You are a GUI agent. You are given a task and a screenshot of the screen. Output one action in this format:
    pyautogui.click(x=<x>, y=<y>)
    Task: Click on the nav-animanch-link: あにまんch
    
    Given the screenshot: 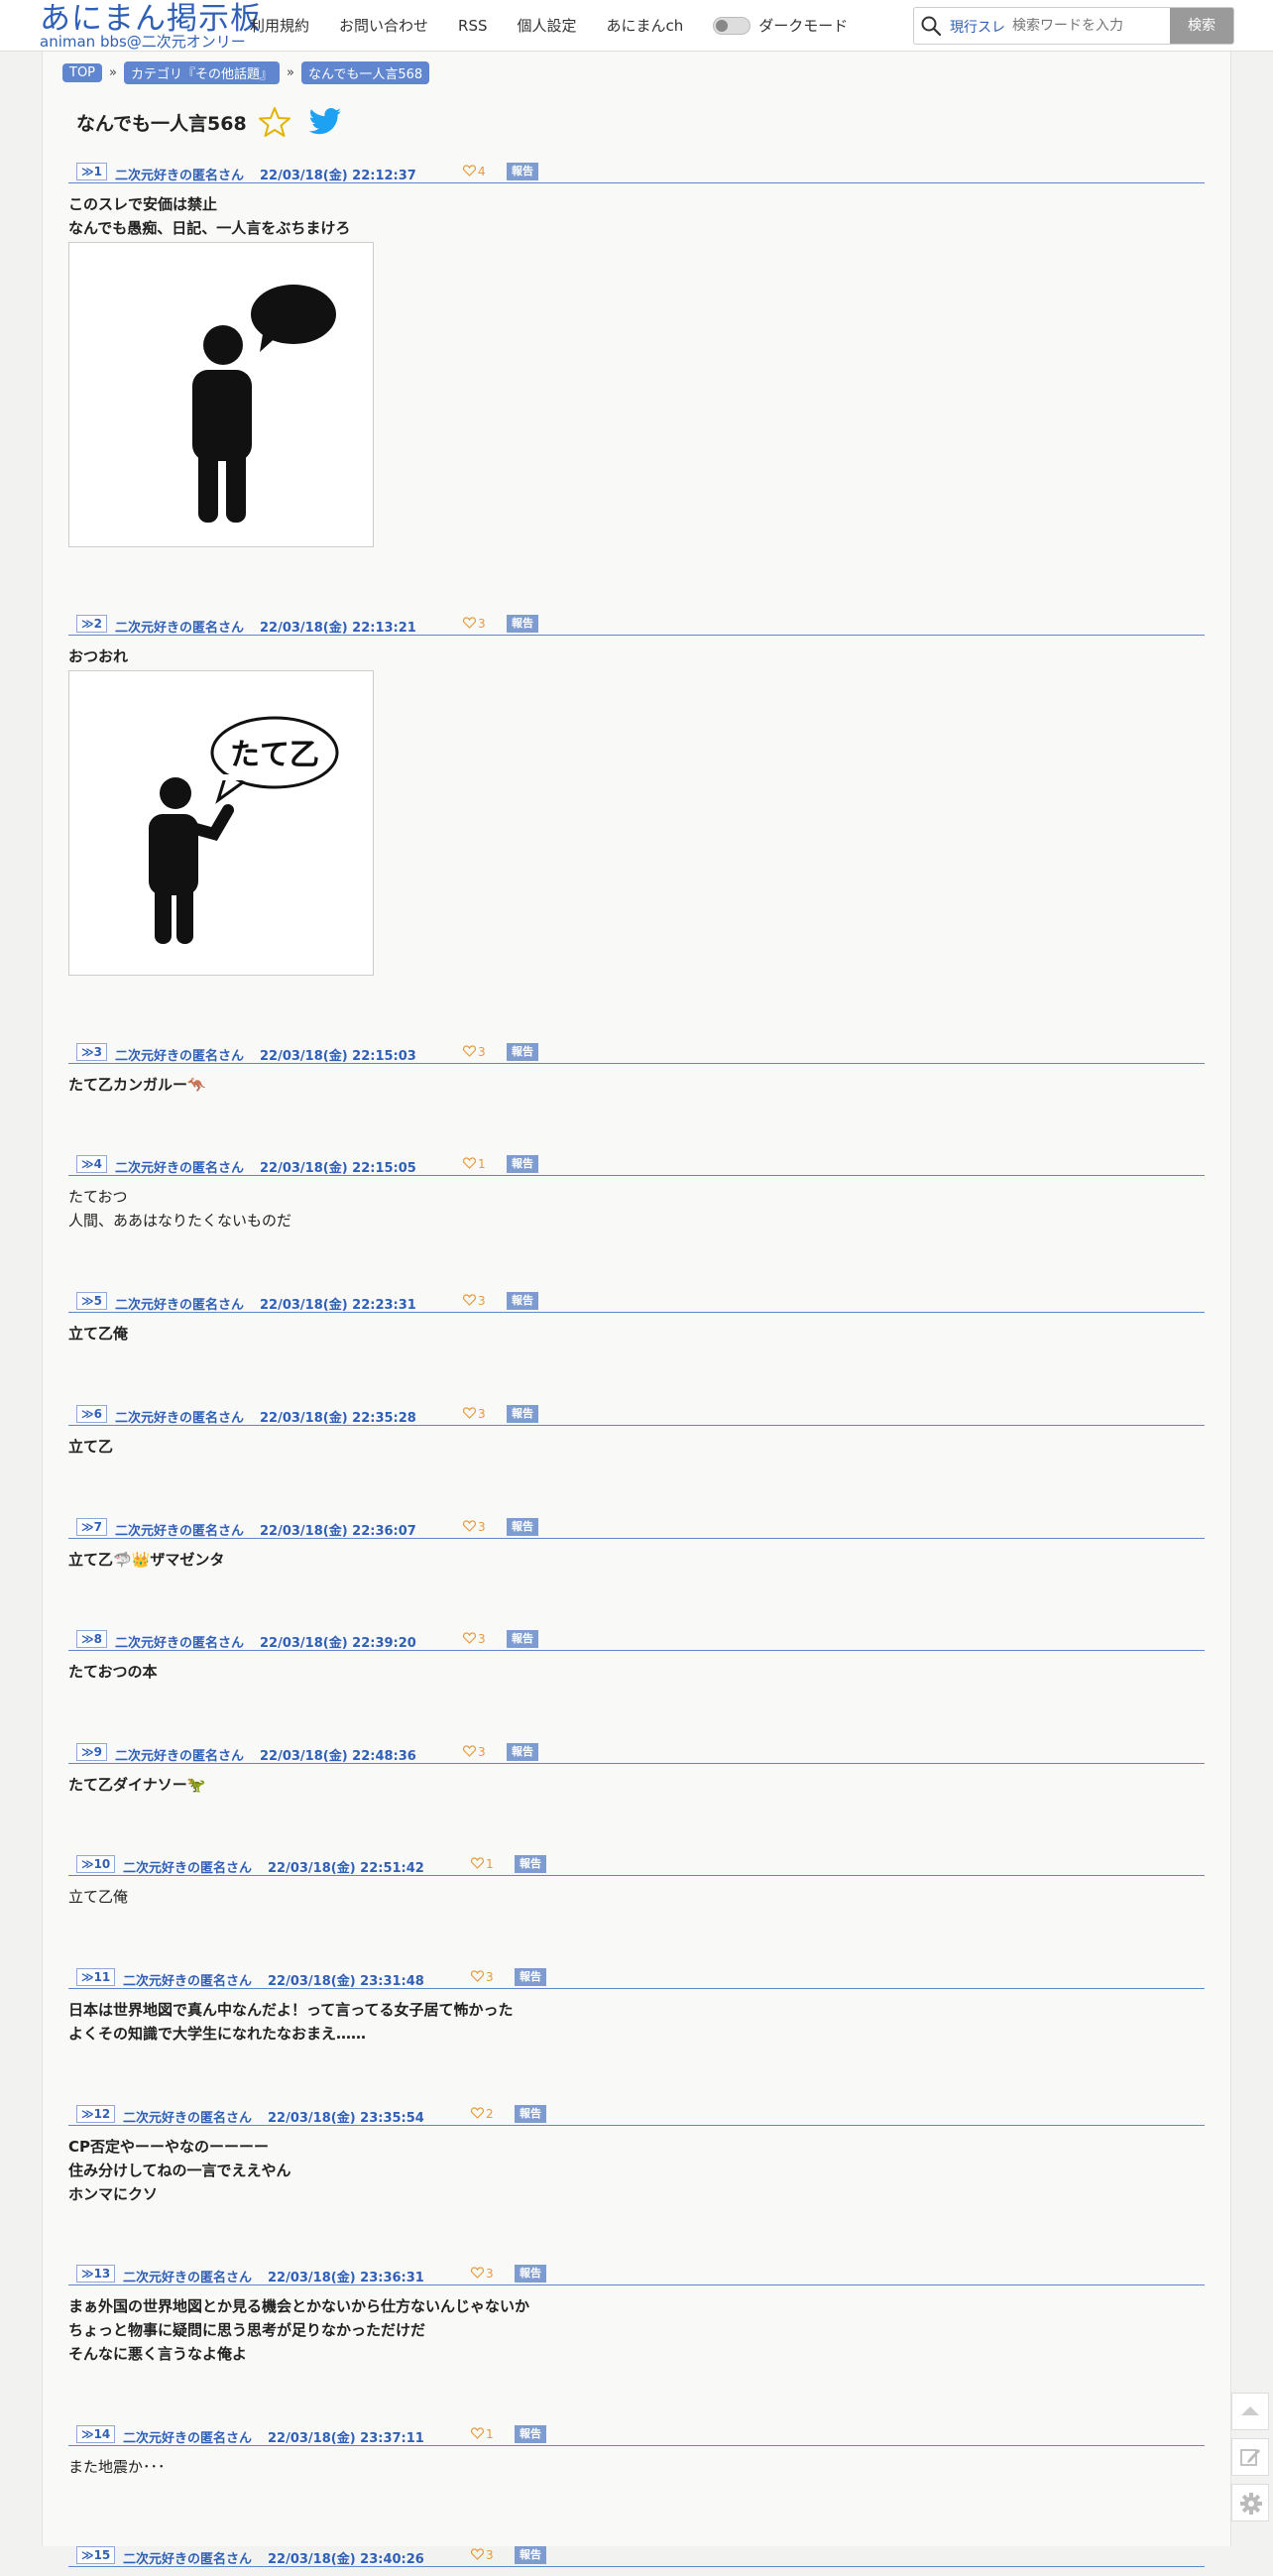 What is the action you would take?
    pyautogui.click(x=645, y=26)
    